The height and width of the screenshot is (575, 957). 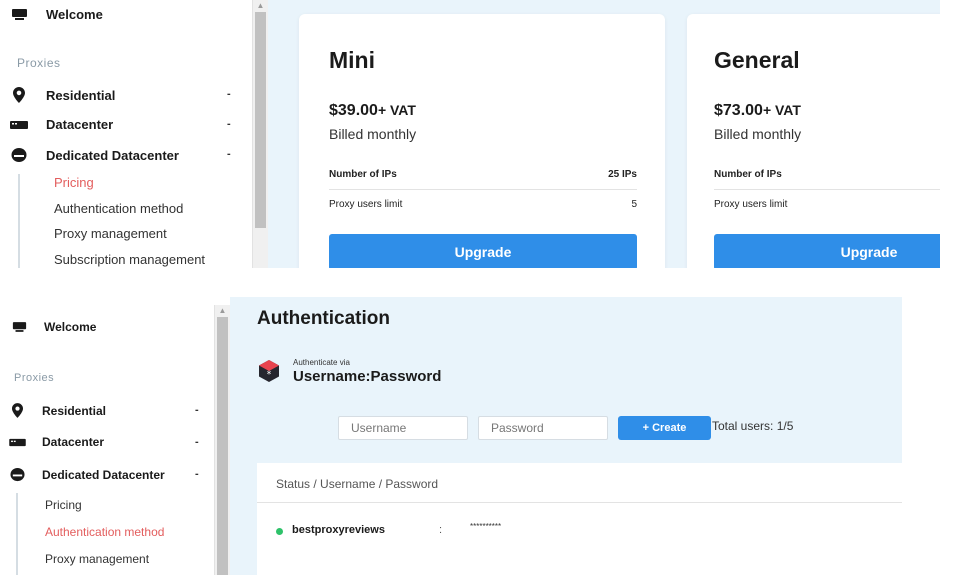 I want to click on plan-price: $39.00+ VAT, so click(x=372, y=111).